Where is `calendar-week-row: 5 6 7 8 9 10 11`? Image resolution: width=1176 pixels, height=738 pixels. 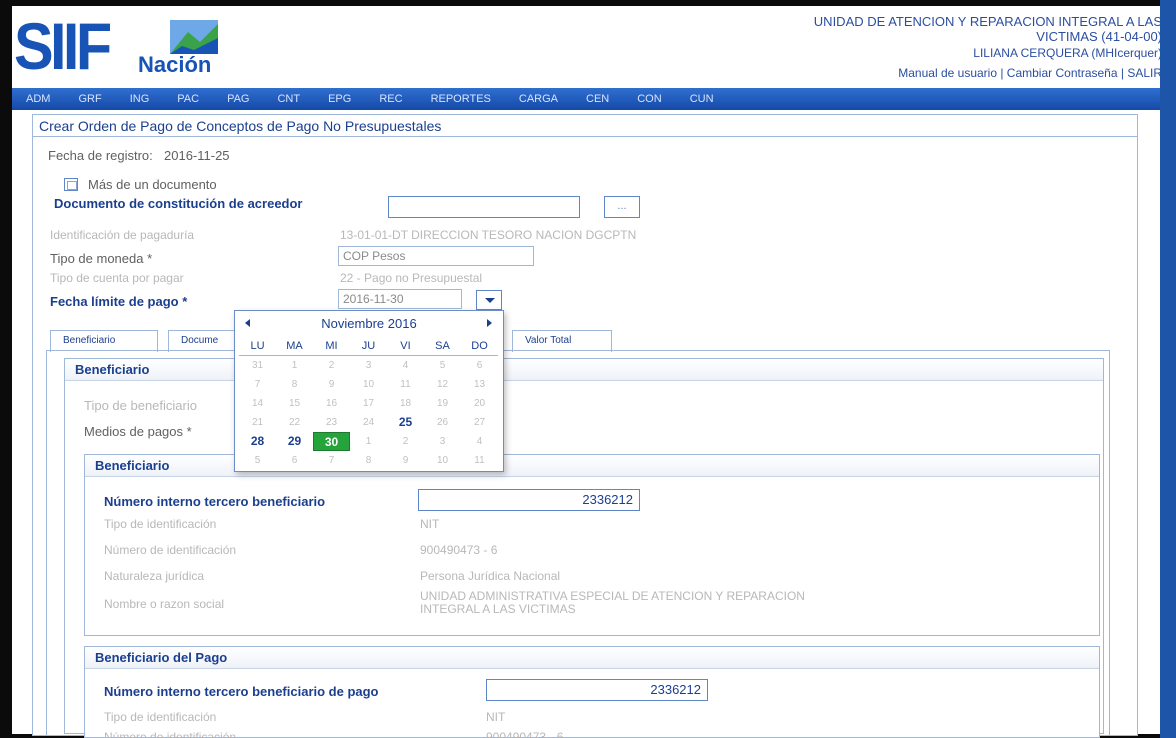
calendar-week-row: 5 6 7 8 9 10 11 is located at coordinates (370, 460).